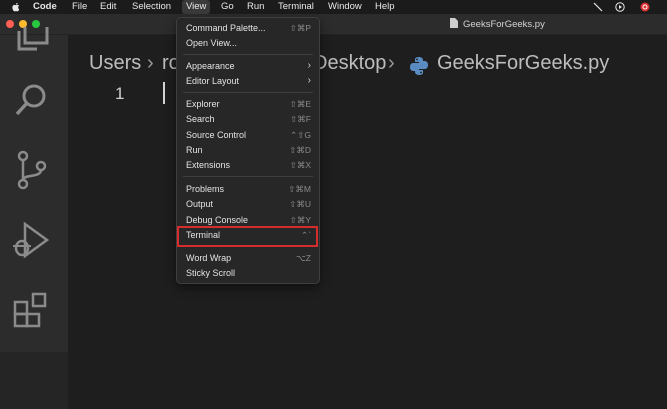  Describe the element at coordinates (115, 63) in the screenshot. I see `breadcrumb-users: Users` at that location.